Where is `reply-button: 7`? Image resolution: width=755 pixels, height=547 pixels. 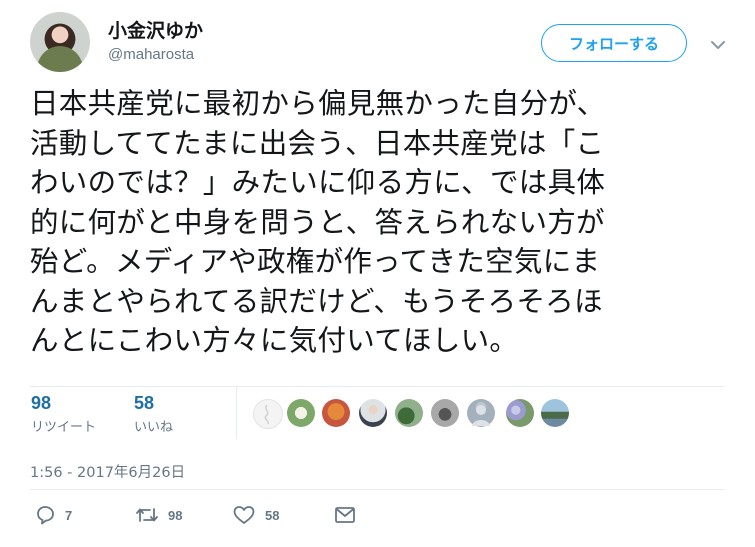
reply-button: 7 is located at coordinates (53, 515).